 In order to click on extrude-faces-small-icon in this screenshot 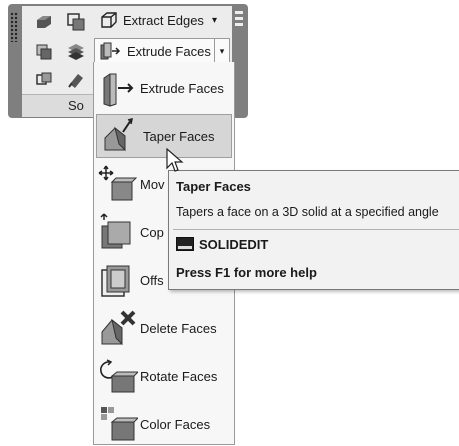, I will do `click(110, 51)`.